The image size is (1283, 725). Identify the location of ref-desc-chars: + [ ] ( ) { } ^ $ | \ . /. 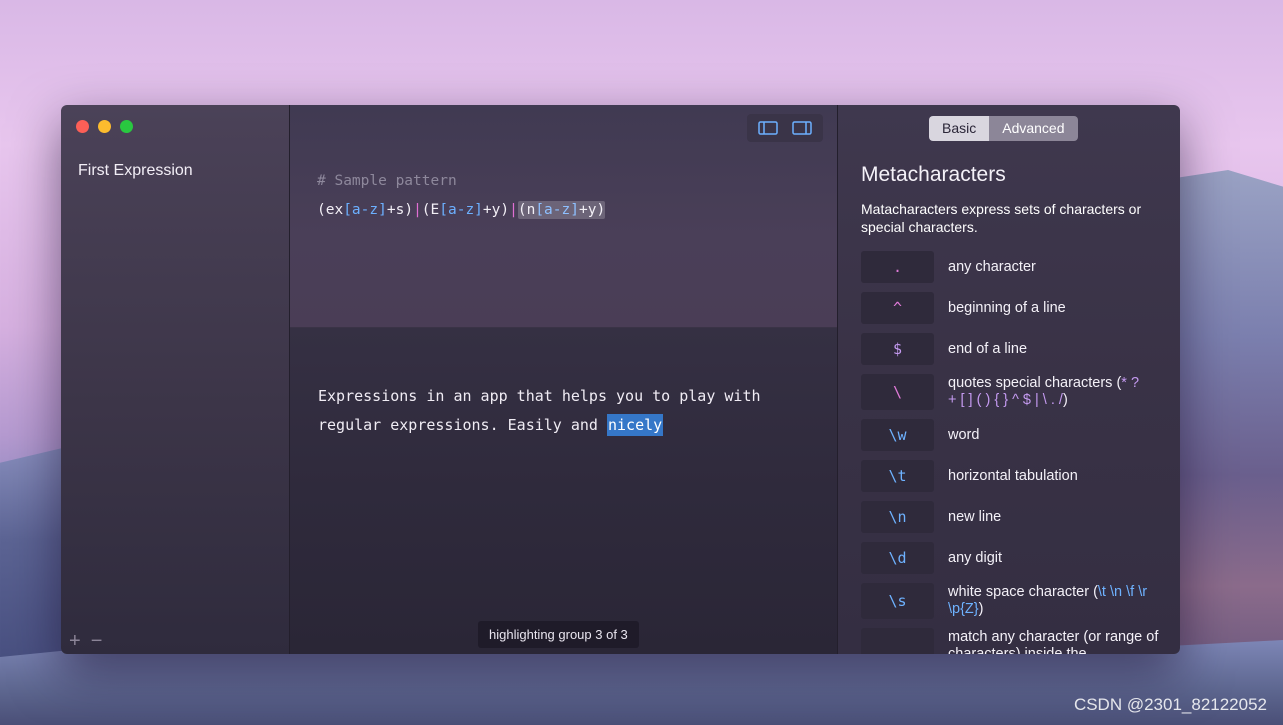
(1005, 400).